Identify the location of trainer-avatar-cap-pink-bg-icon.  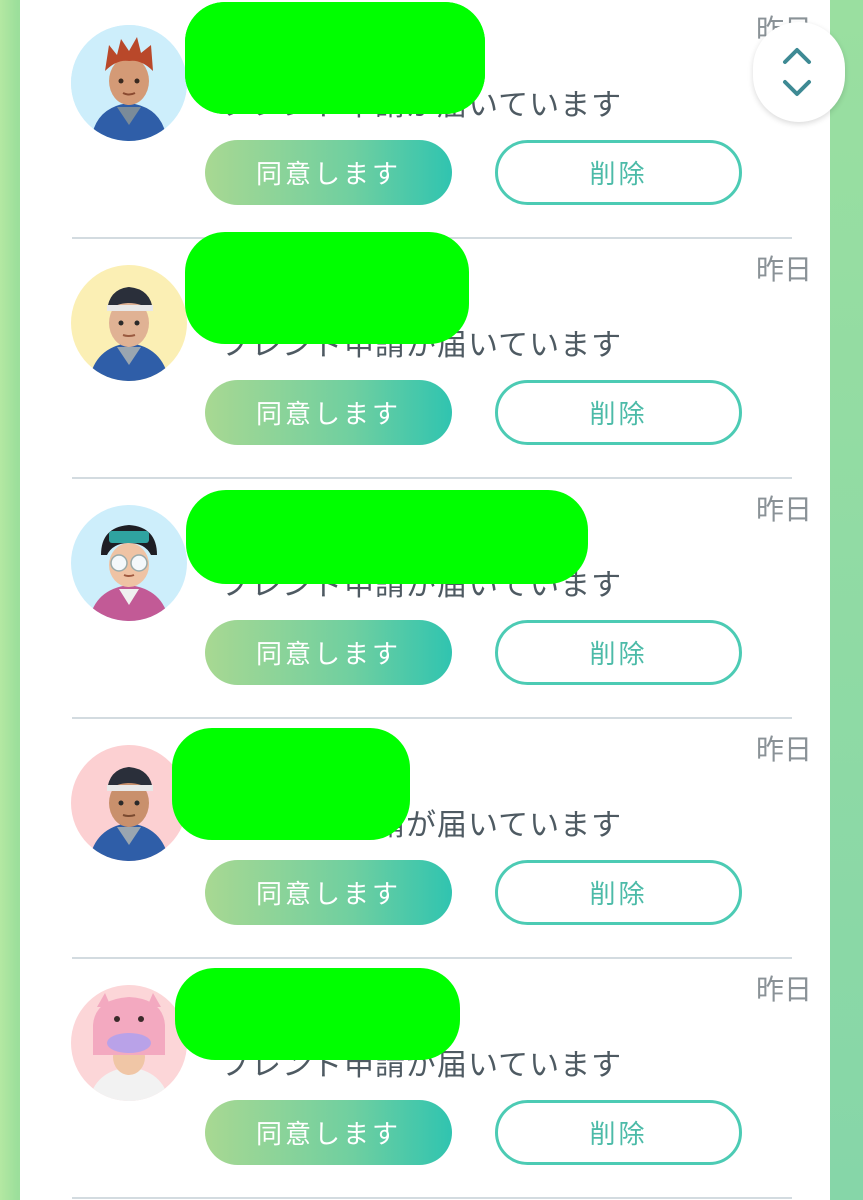
(129, 803).